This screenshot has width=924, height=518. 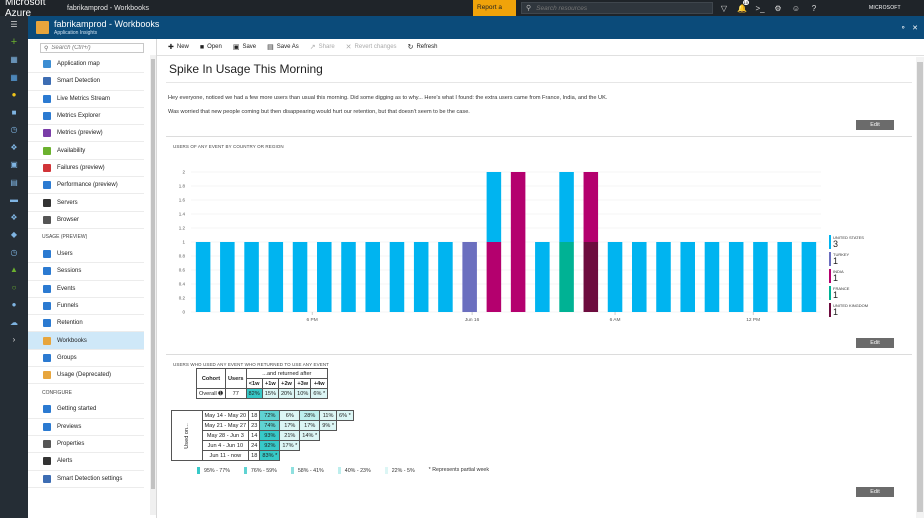 What do you see at coordinates (14, 288) in the screenshot?
I see `cost-icon: ○` at bounding box center [14, 288].